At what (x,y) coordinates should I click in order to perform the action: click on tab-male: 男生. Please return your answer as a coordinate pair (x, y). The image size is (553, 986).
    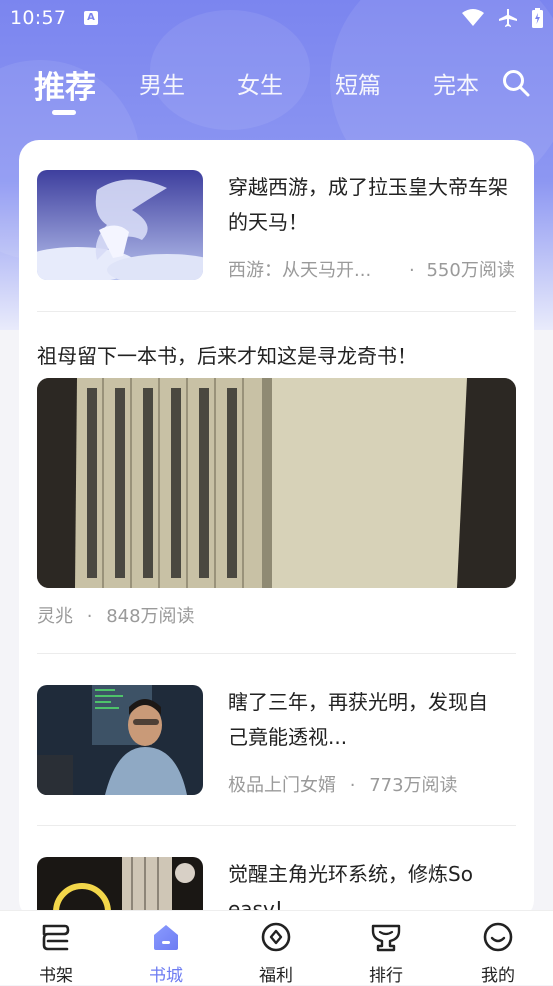
    Looking at the image, I should click on (162, 83).